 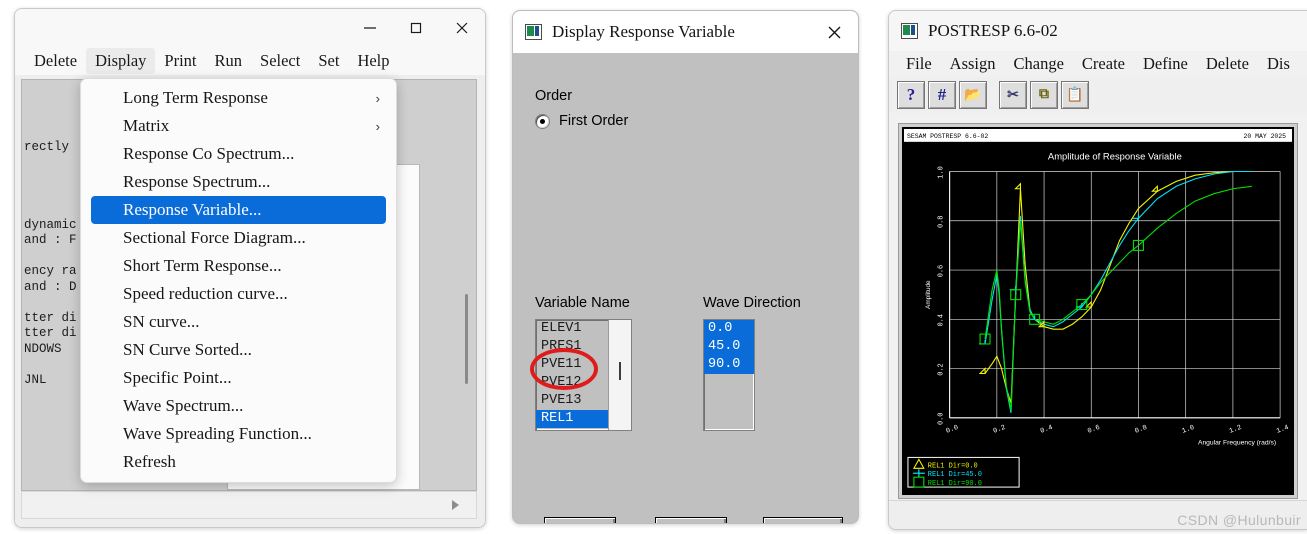 I want to click on window1-menubar: Delete Display Print Run Select Set Help, so click(x=250, y=61).